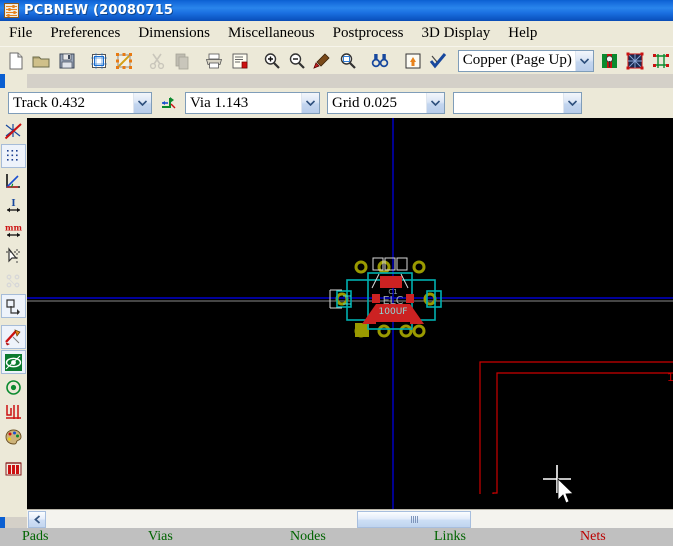 The image size is (673, 546). Describe the element at coordinates (219, 102) in the screenshot. I see `via-size-value: Via 1.143` at that location.